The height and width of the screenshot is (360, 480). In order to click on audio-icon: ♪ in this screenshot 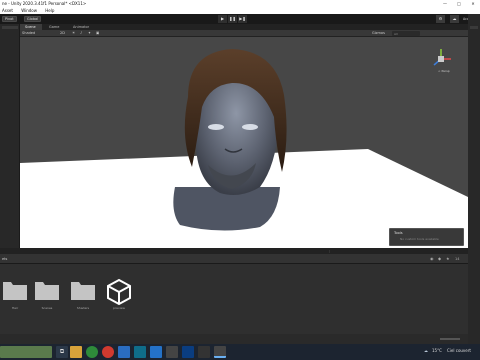, I will do `click(81, 33)`.